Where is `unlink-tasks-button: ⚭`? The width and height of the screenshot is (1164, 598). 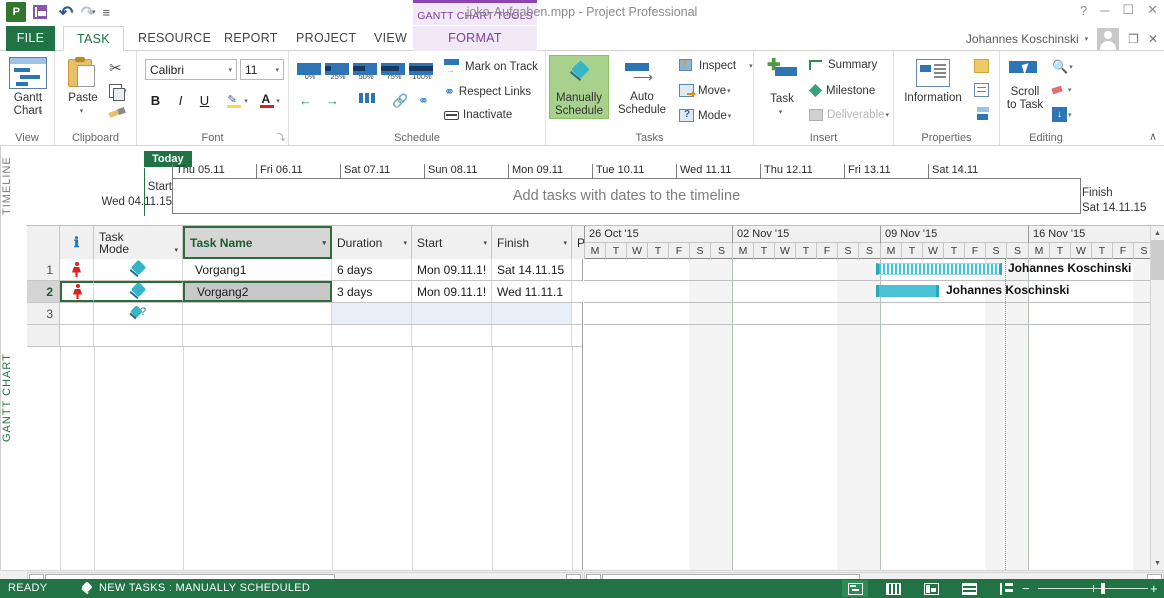
unlink-tasks-button: ⚭ is located at coordinates (423, 101).